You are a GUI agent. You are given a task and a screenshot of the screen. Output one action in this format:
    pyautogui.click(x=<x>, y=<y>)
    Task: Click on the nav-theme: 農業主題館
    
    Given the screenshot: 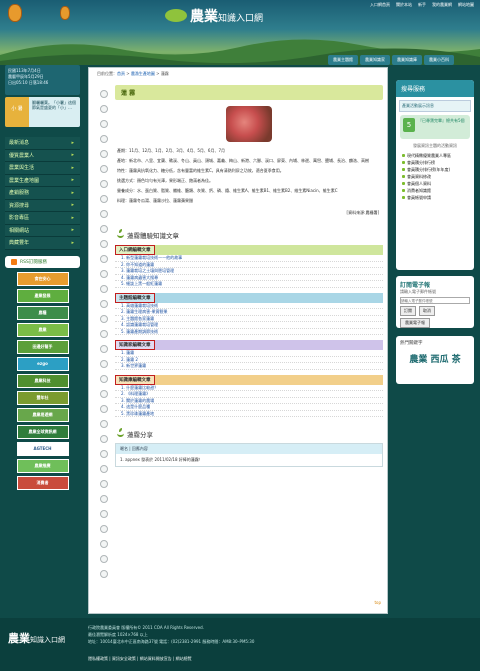 What is the action you would take?
    pyautogui.click(x=343, y=60)
    